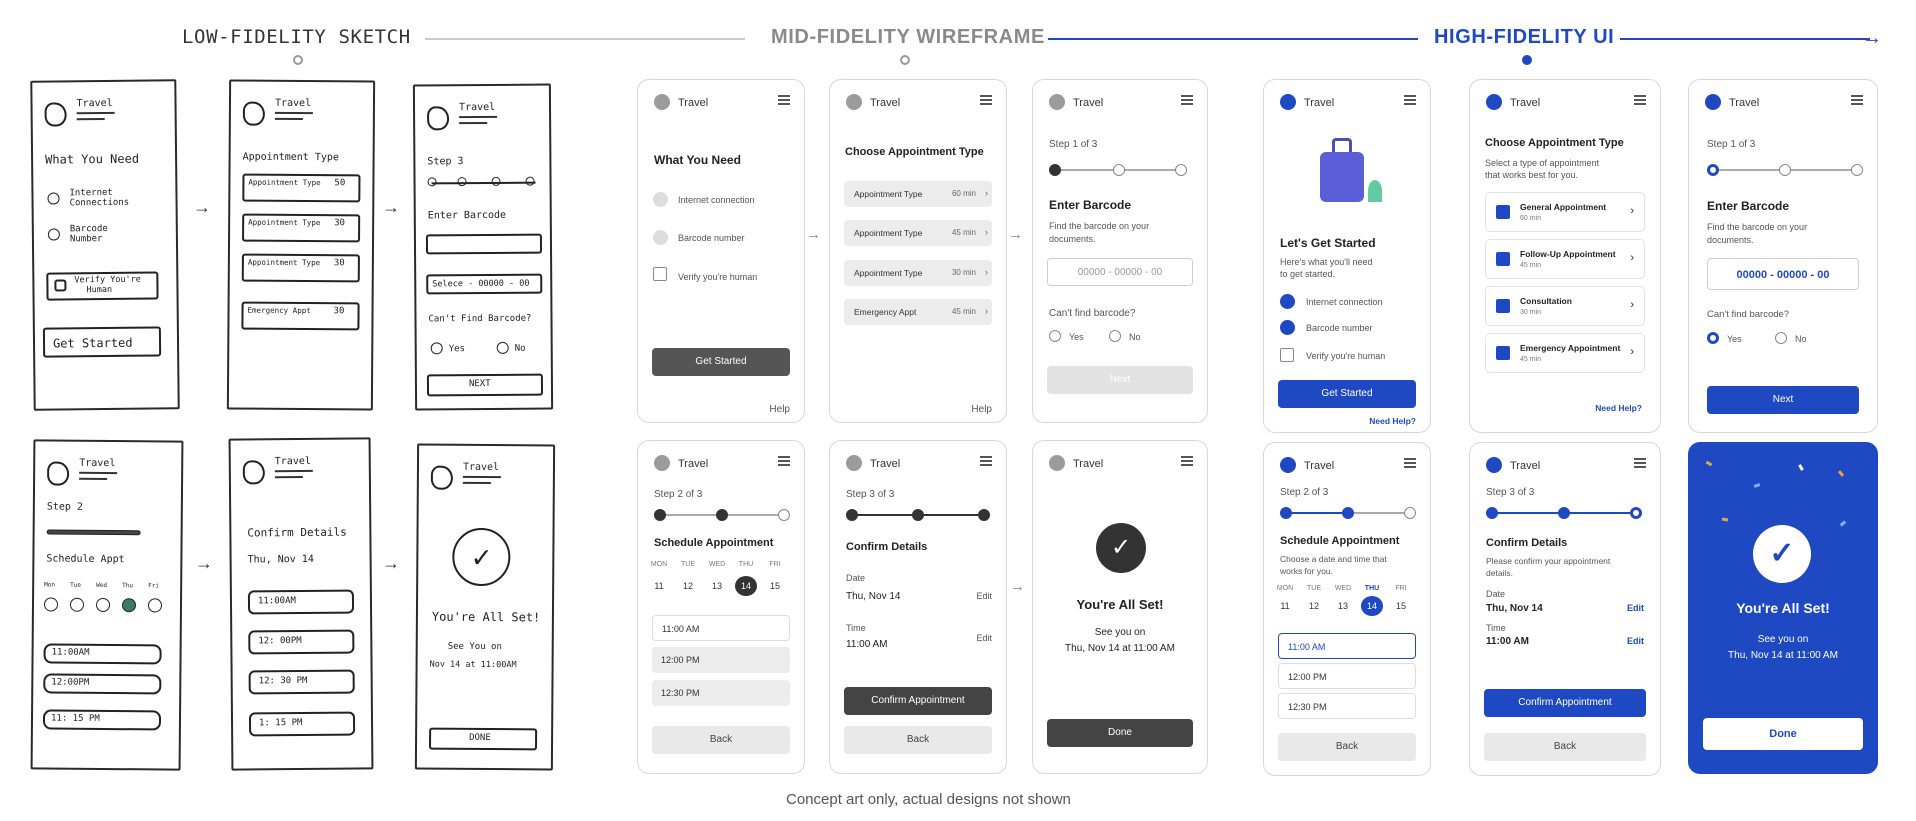 The width and height of the screenshot is (1916, 821). Describe the element at coordinates (1503, 306) in the screenshot. I see `clipboard-icon` at that location.